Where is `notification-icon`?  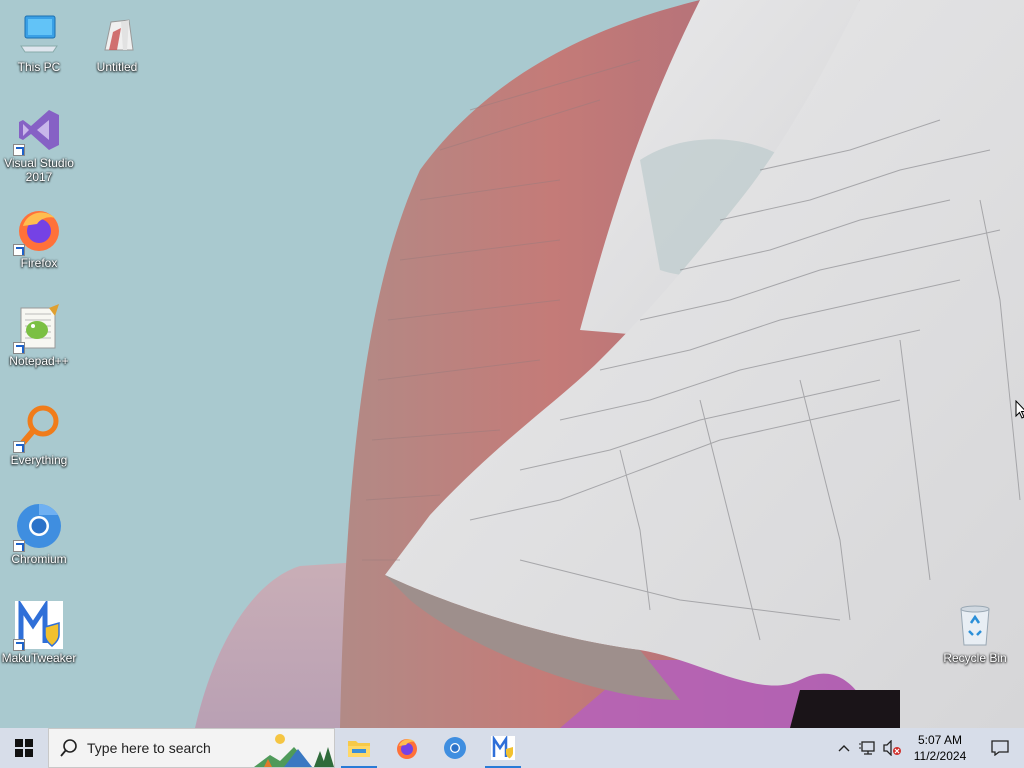
notification-icon is located at coordinates (1000, 748).